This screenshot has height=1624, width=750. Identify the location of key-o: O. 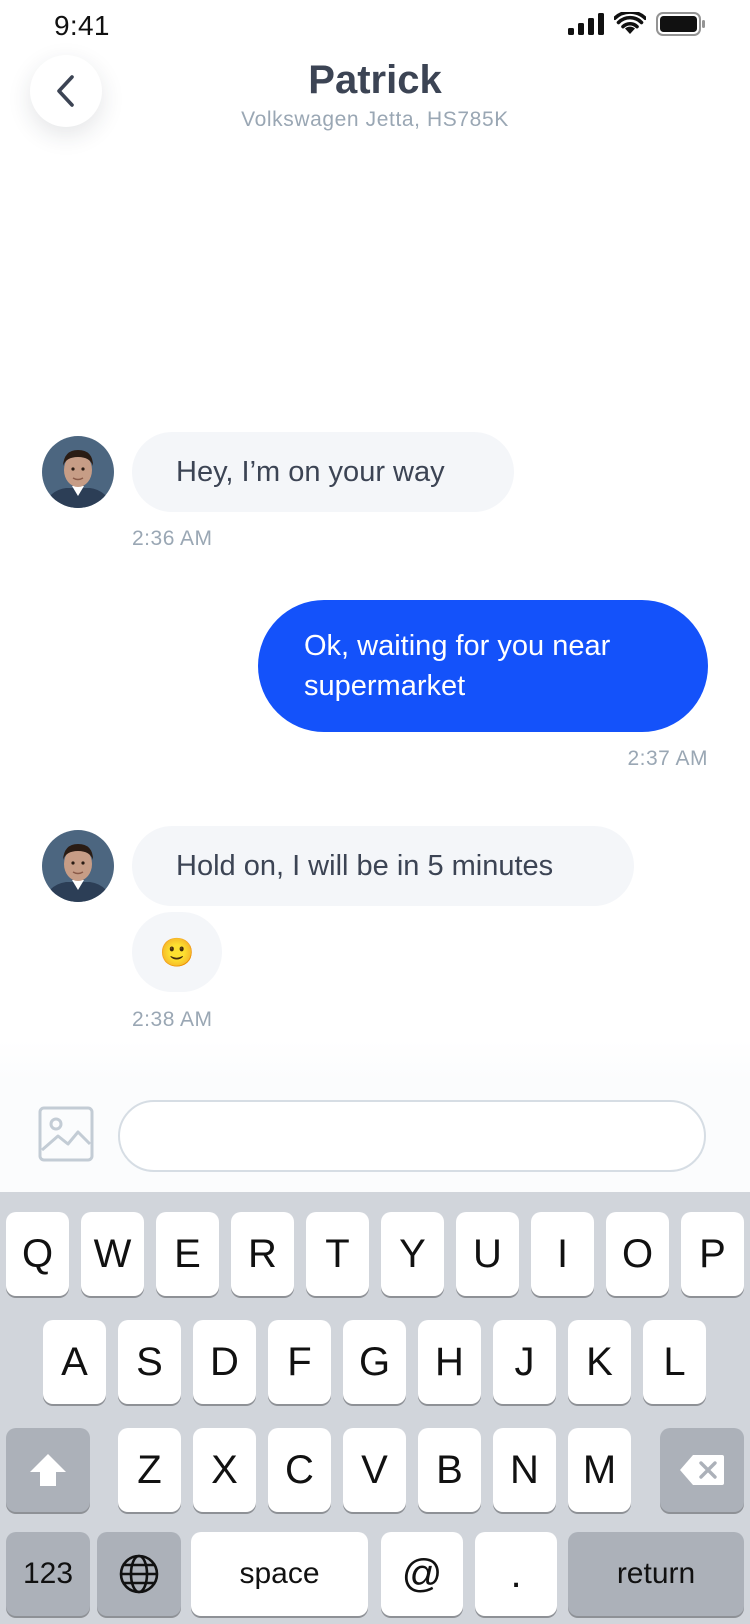
(637, 1254).